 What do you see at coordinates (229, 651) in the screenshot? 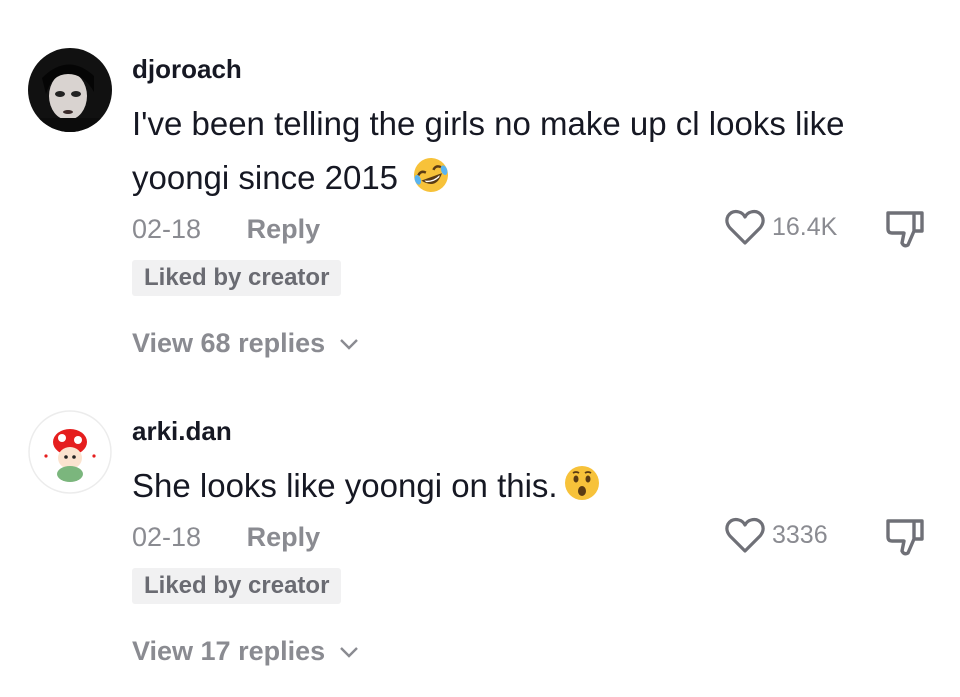
I see `view-replies-label: View 17 replies` at bounding box center [229, 651].